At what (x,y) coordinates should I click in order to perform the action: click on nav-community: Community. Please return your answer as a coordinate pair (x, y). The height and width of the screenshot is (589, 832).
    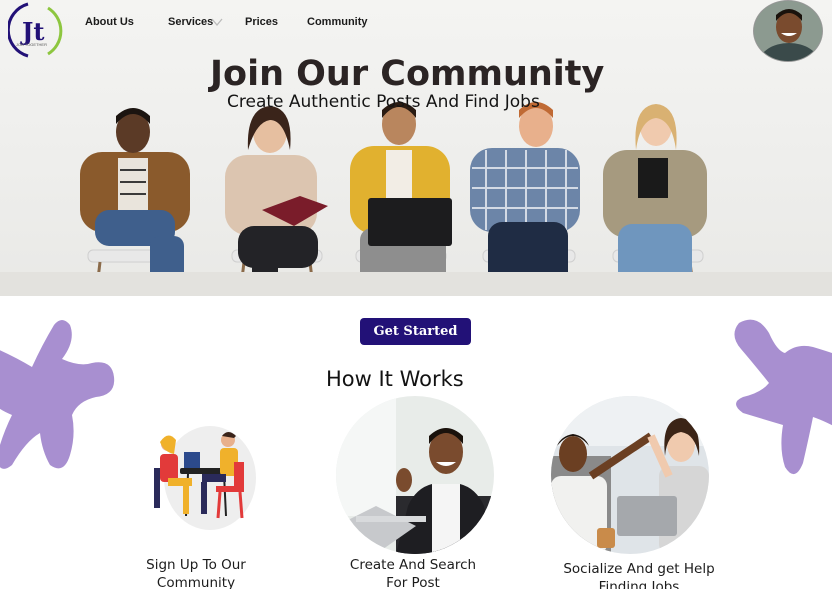
    Looking at the image, I should click on (337, 22).